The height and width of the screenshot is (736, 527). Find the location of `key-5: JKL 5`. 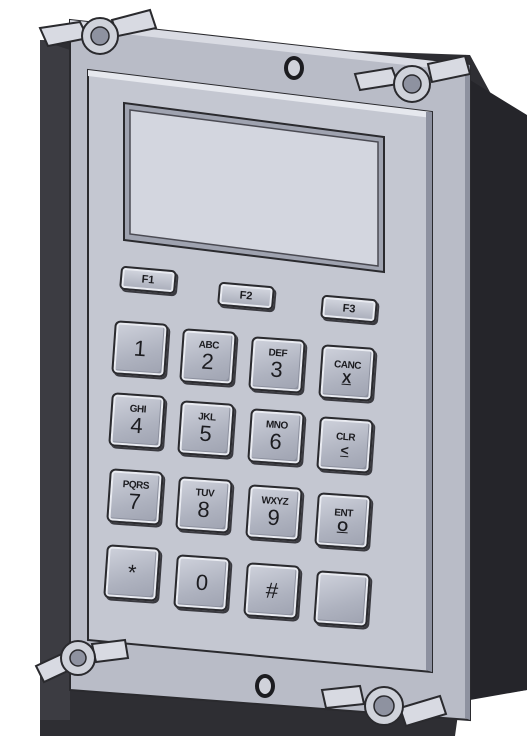

key-5: JKL 5 is located at coordinates (206, 429).